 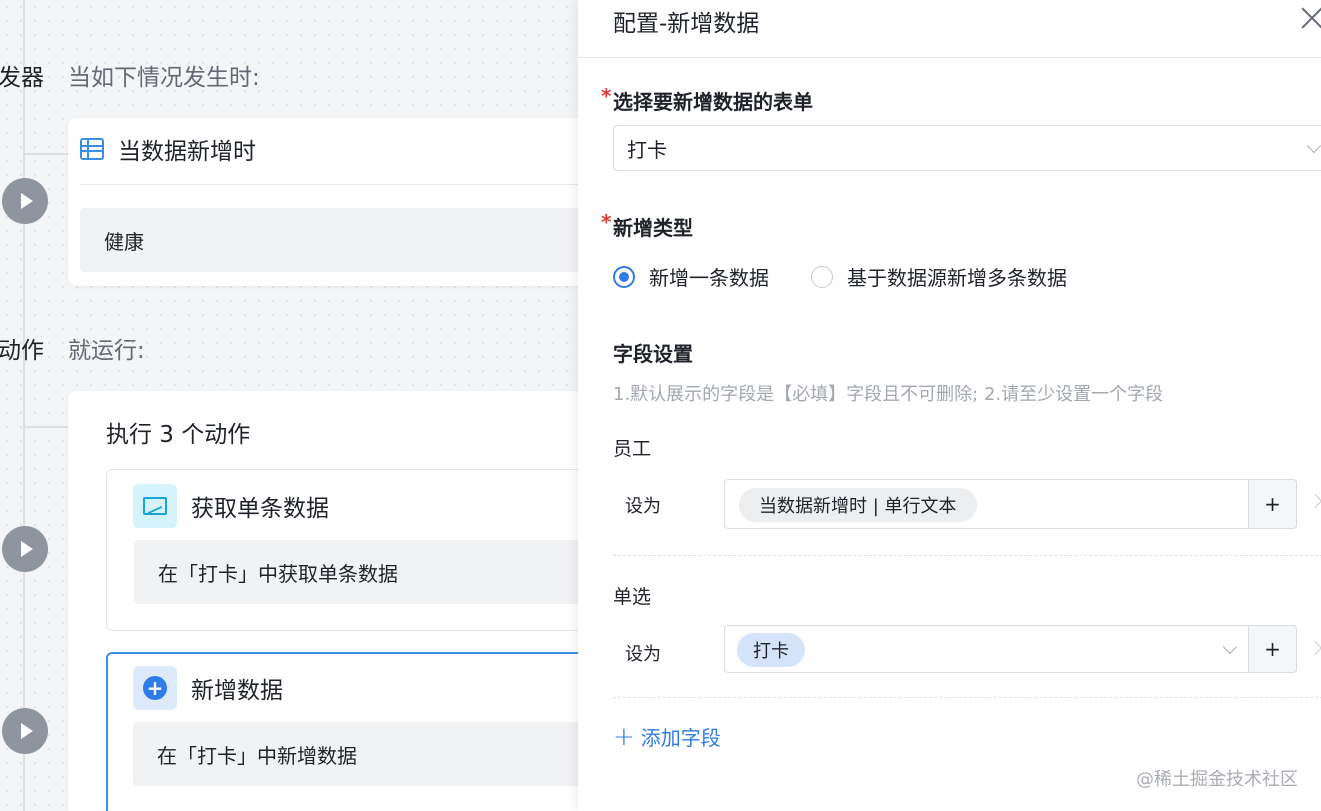 What do you see at coordinates (632, 449) in the screenshot?
I see `field-name: 员工` at bounding box center [632, 449].